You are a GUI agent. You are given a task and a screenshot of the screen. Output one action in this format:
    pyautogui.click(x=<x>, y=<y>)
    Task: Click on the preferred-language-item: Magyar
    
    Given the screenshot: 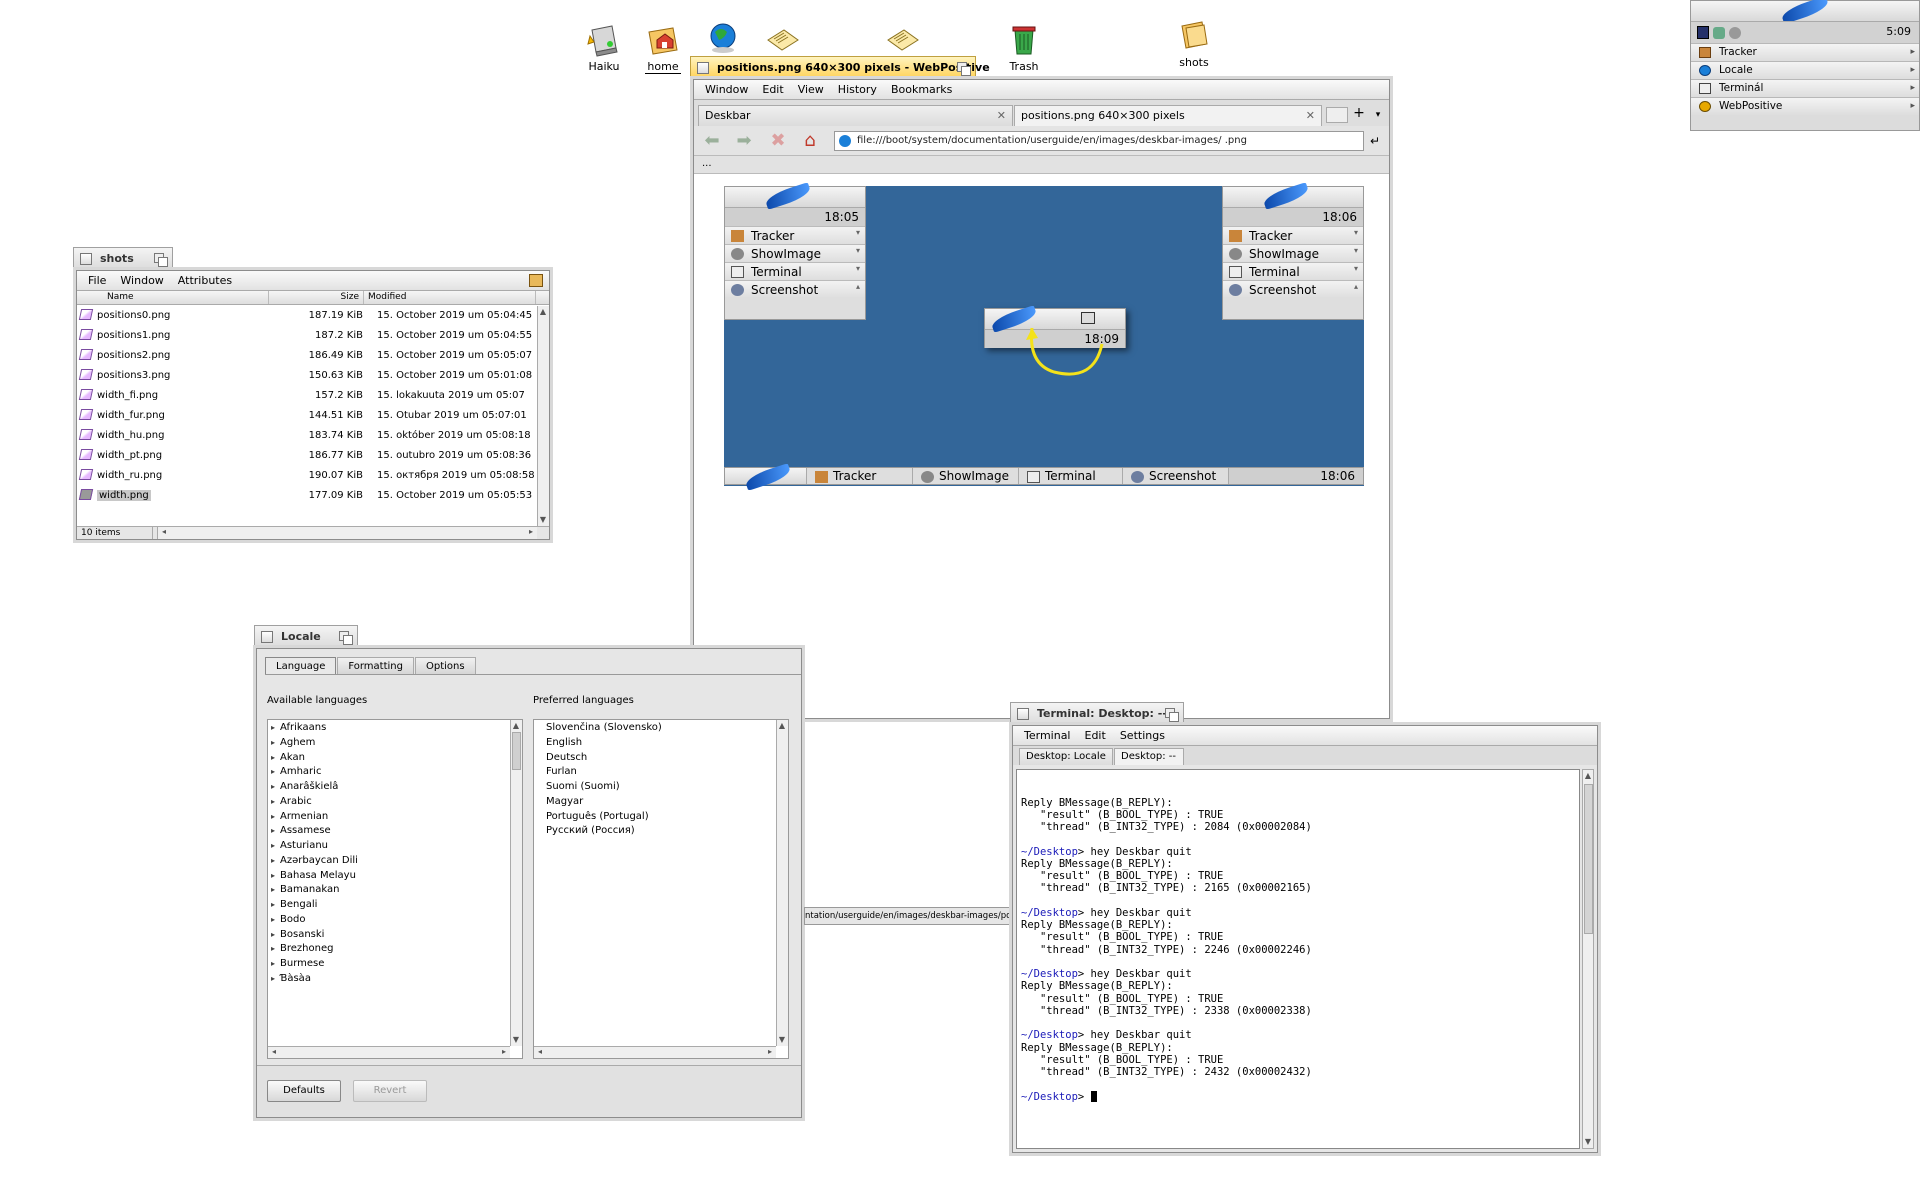 What is the action you would take?
    pyautogui.click(x=661, y=802)
    